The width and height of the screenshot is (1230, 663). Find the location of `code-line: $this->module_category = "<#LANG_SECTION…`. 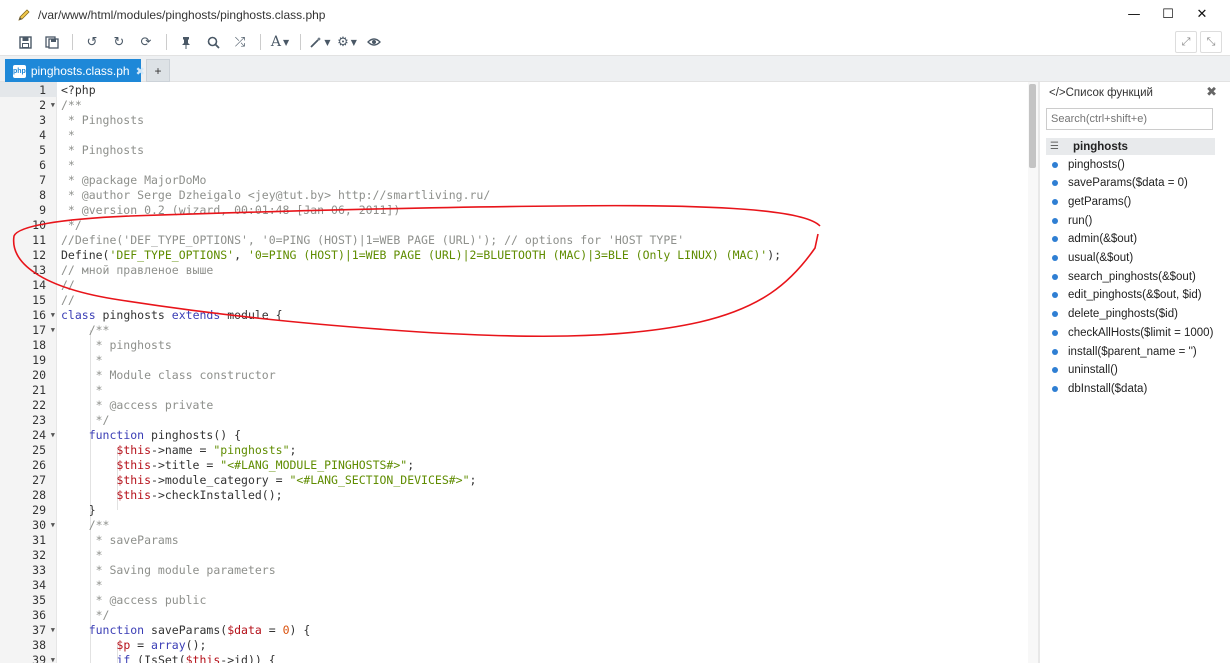

code-line: $this->module_category = "<#LANG_SECTION… is located at coordinates (268, 480).